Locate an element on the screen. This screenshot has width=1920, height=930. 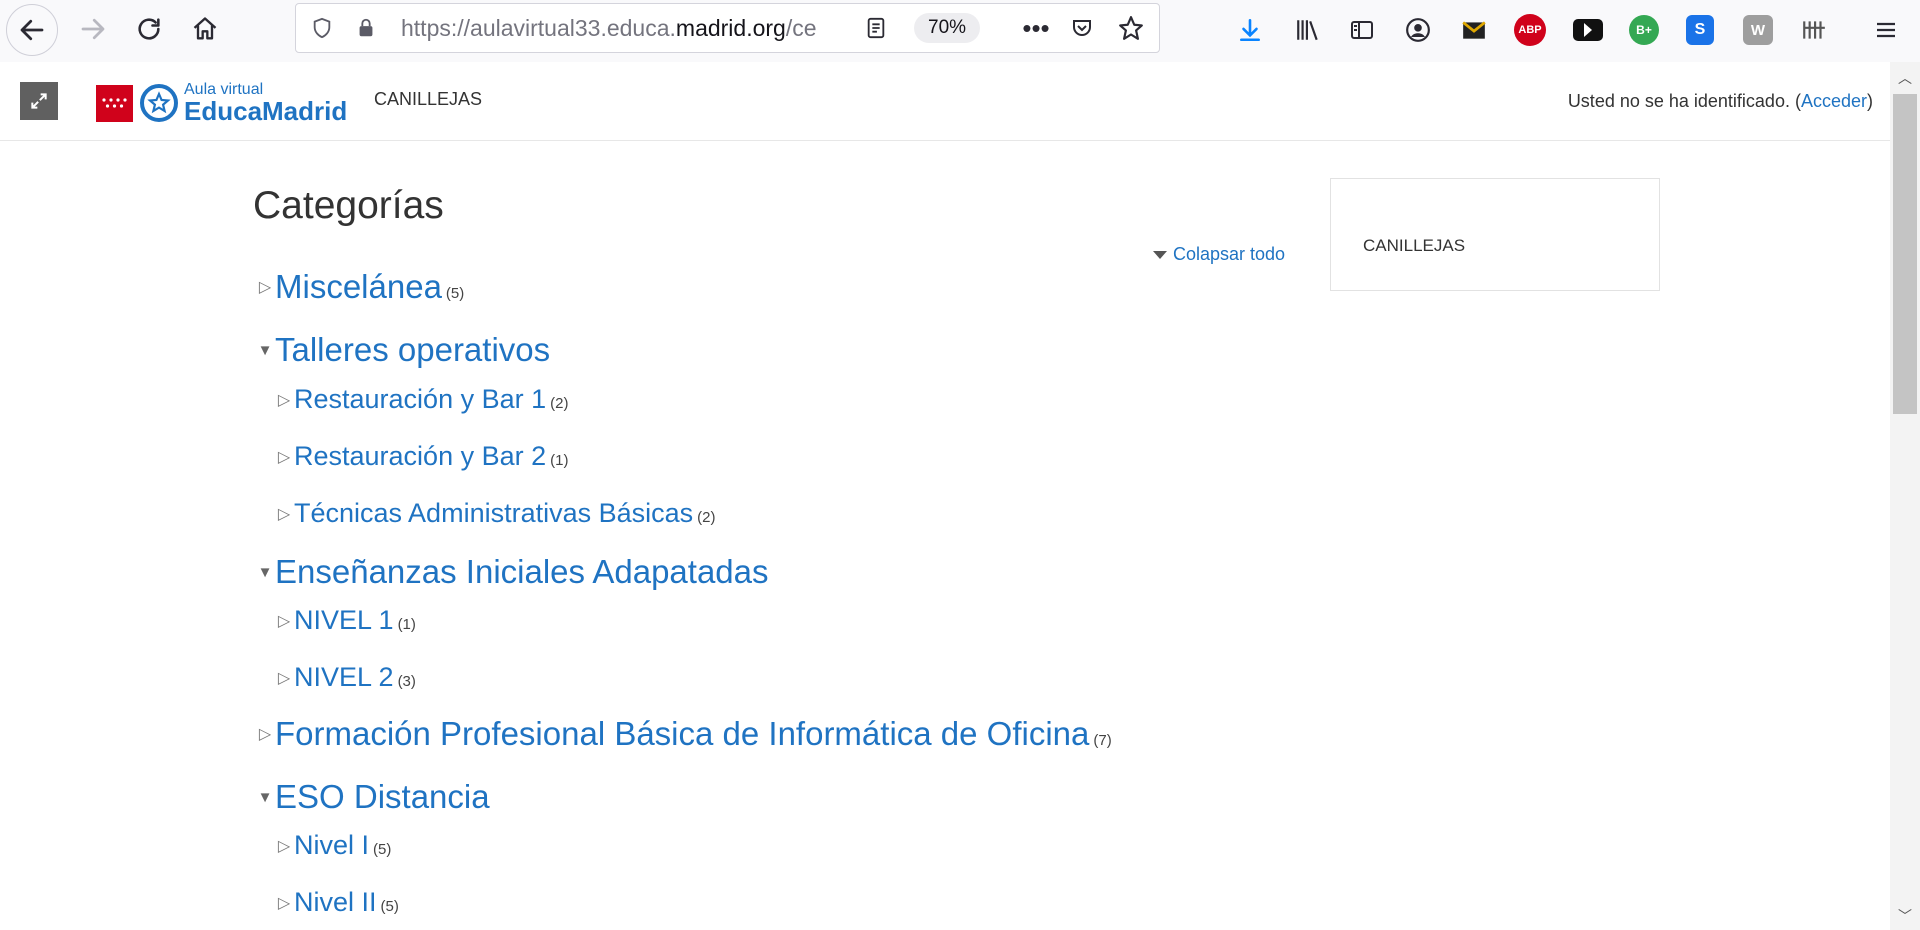
url-suffix: /ce is located at coordinates (801, 28).